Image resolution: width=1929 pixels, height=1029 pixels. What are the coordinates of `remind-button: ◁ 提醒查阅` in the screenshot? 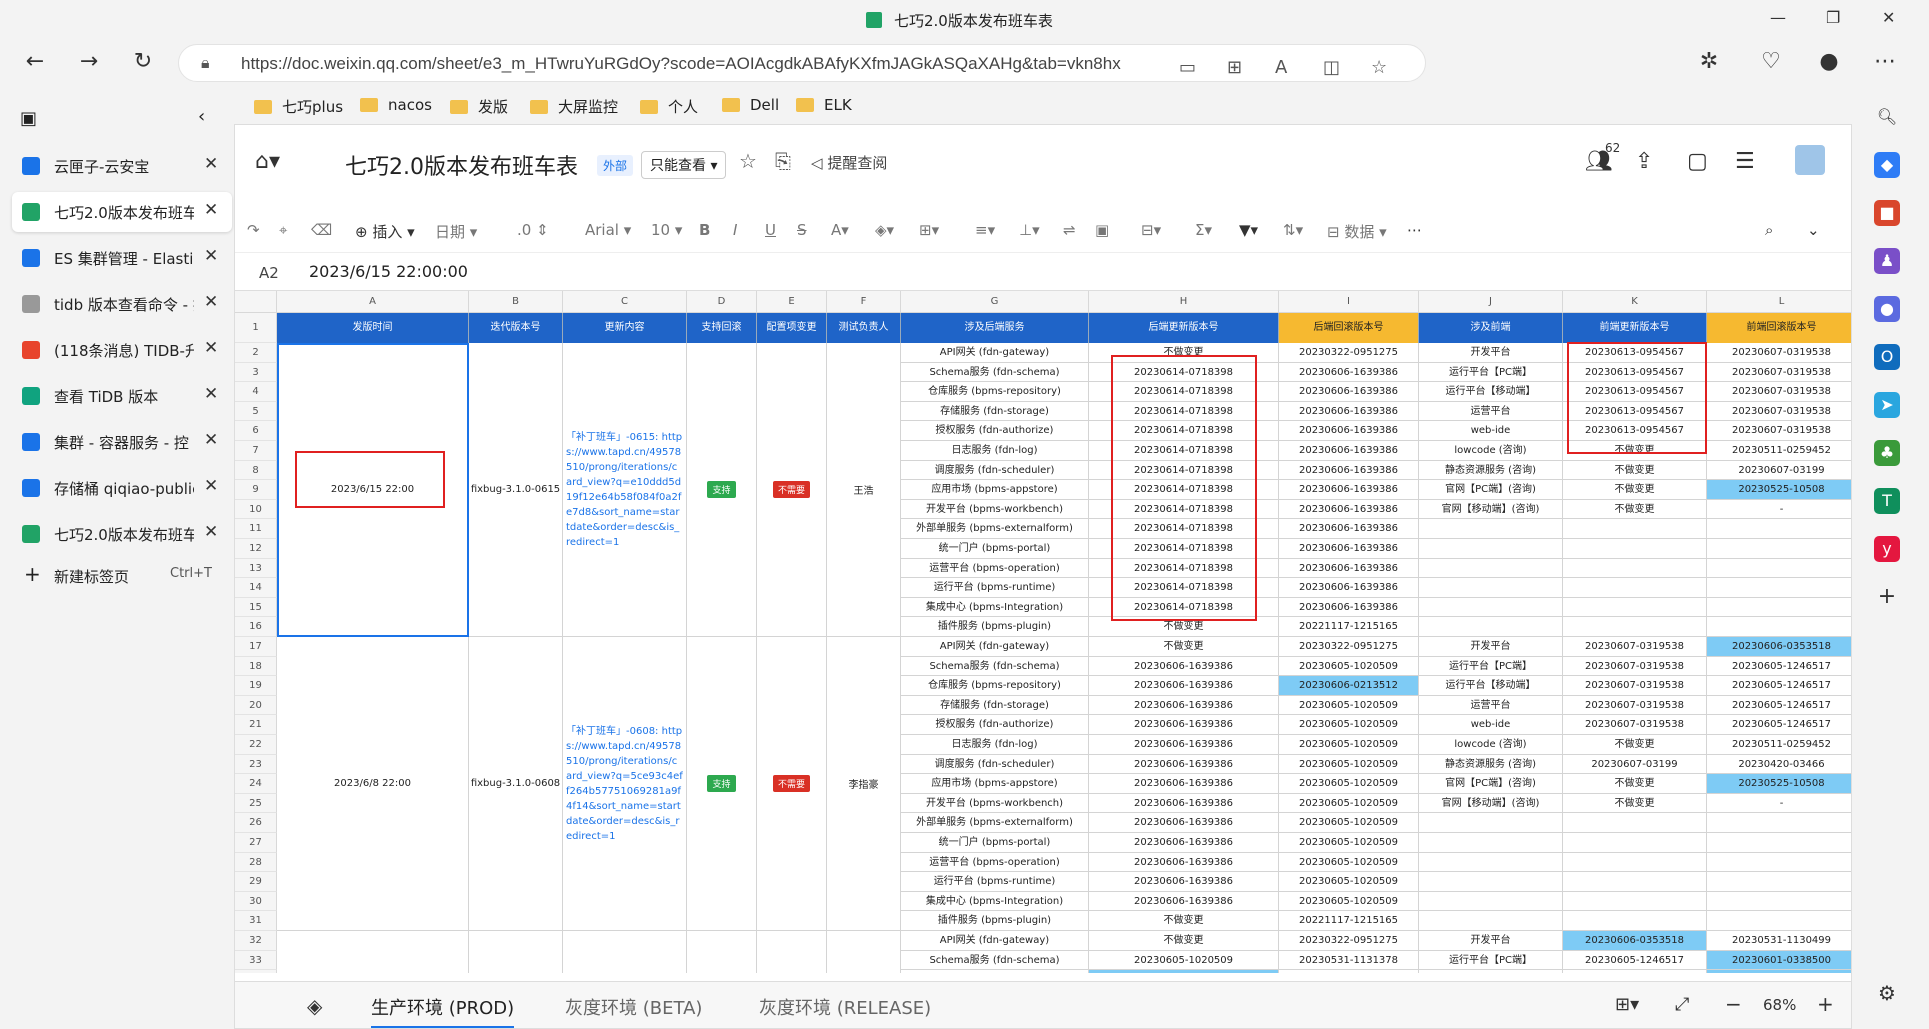 It's located at (849, 162).